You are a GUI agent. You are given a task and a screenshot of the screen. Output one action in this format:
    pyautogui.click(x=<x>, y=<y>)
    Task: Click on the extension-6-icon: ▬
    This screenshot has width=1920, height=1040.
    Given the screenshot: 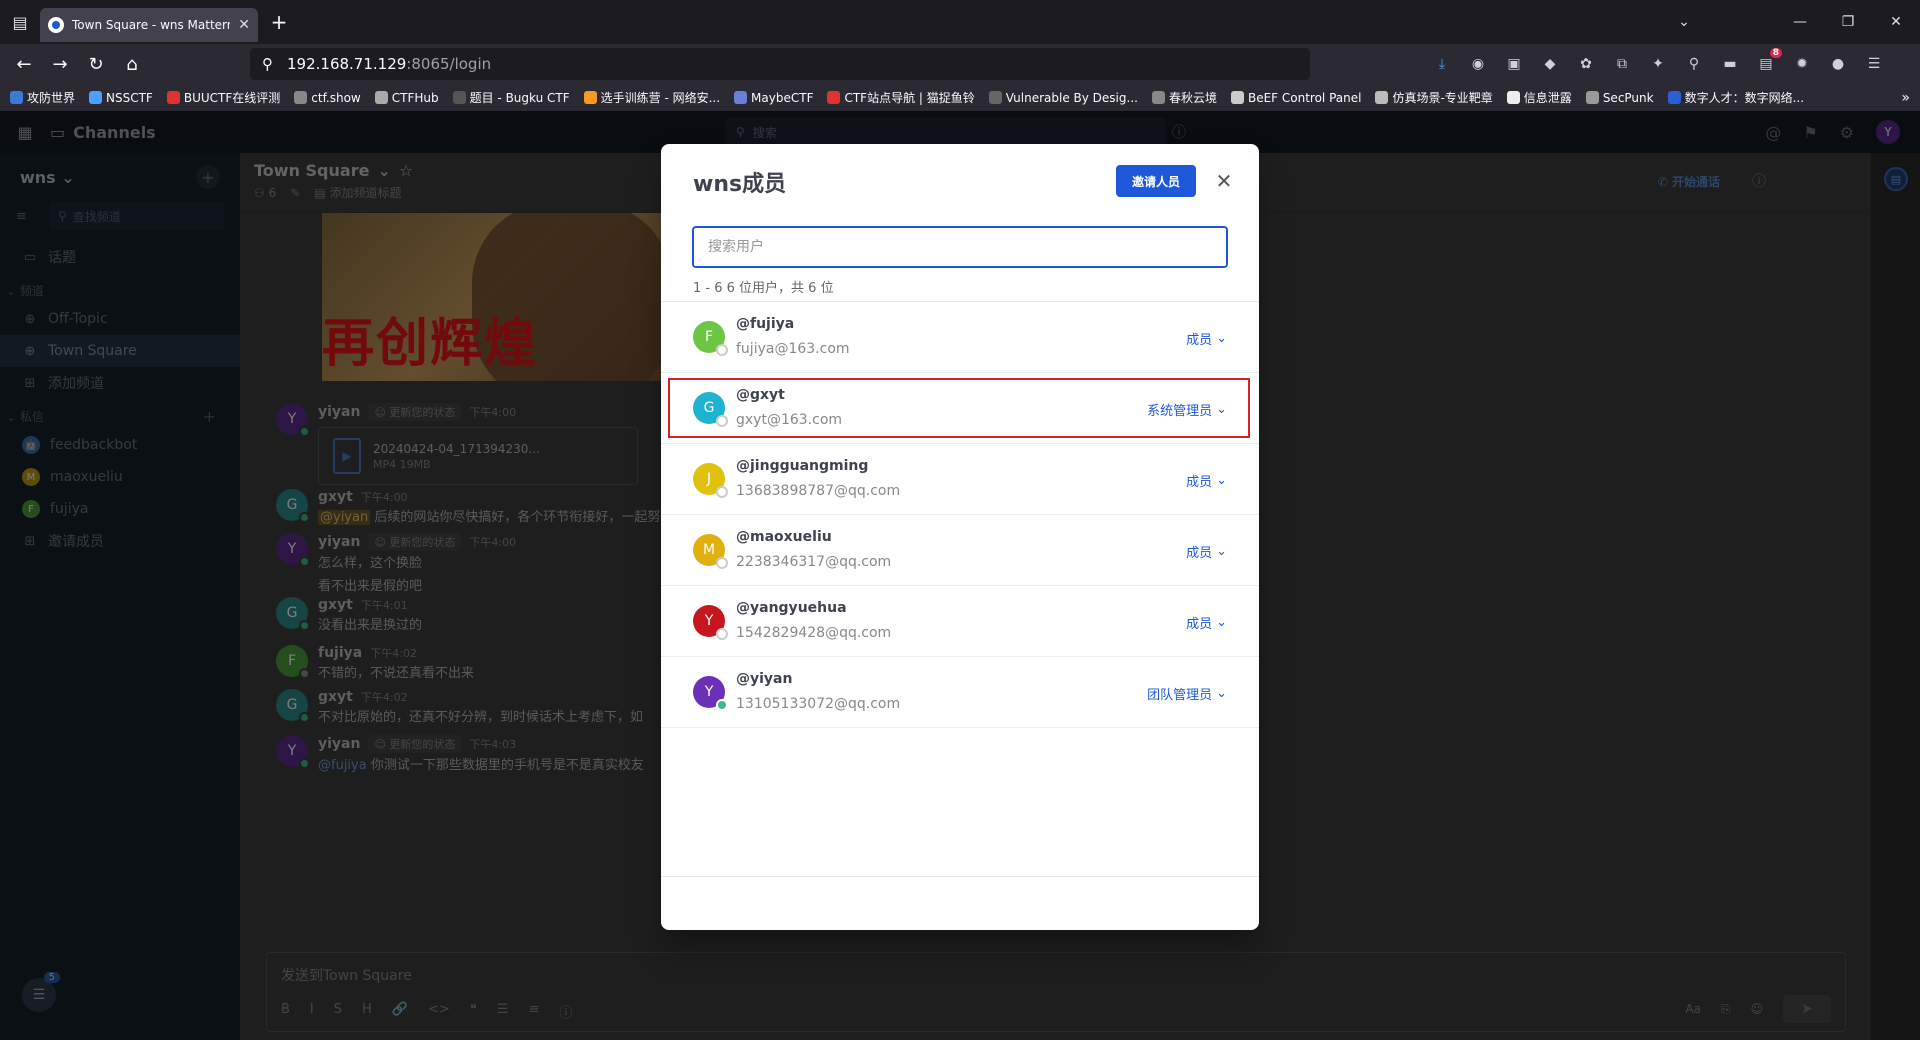 What is the action you would take?
    pyautogui.click(x=1730, y=64)
    